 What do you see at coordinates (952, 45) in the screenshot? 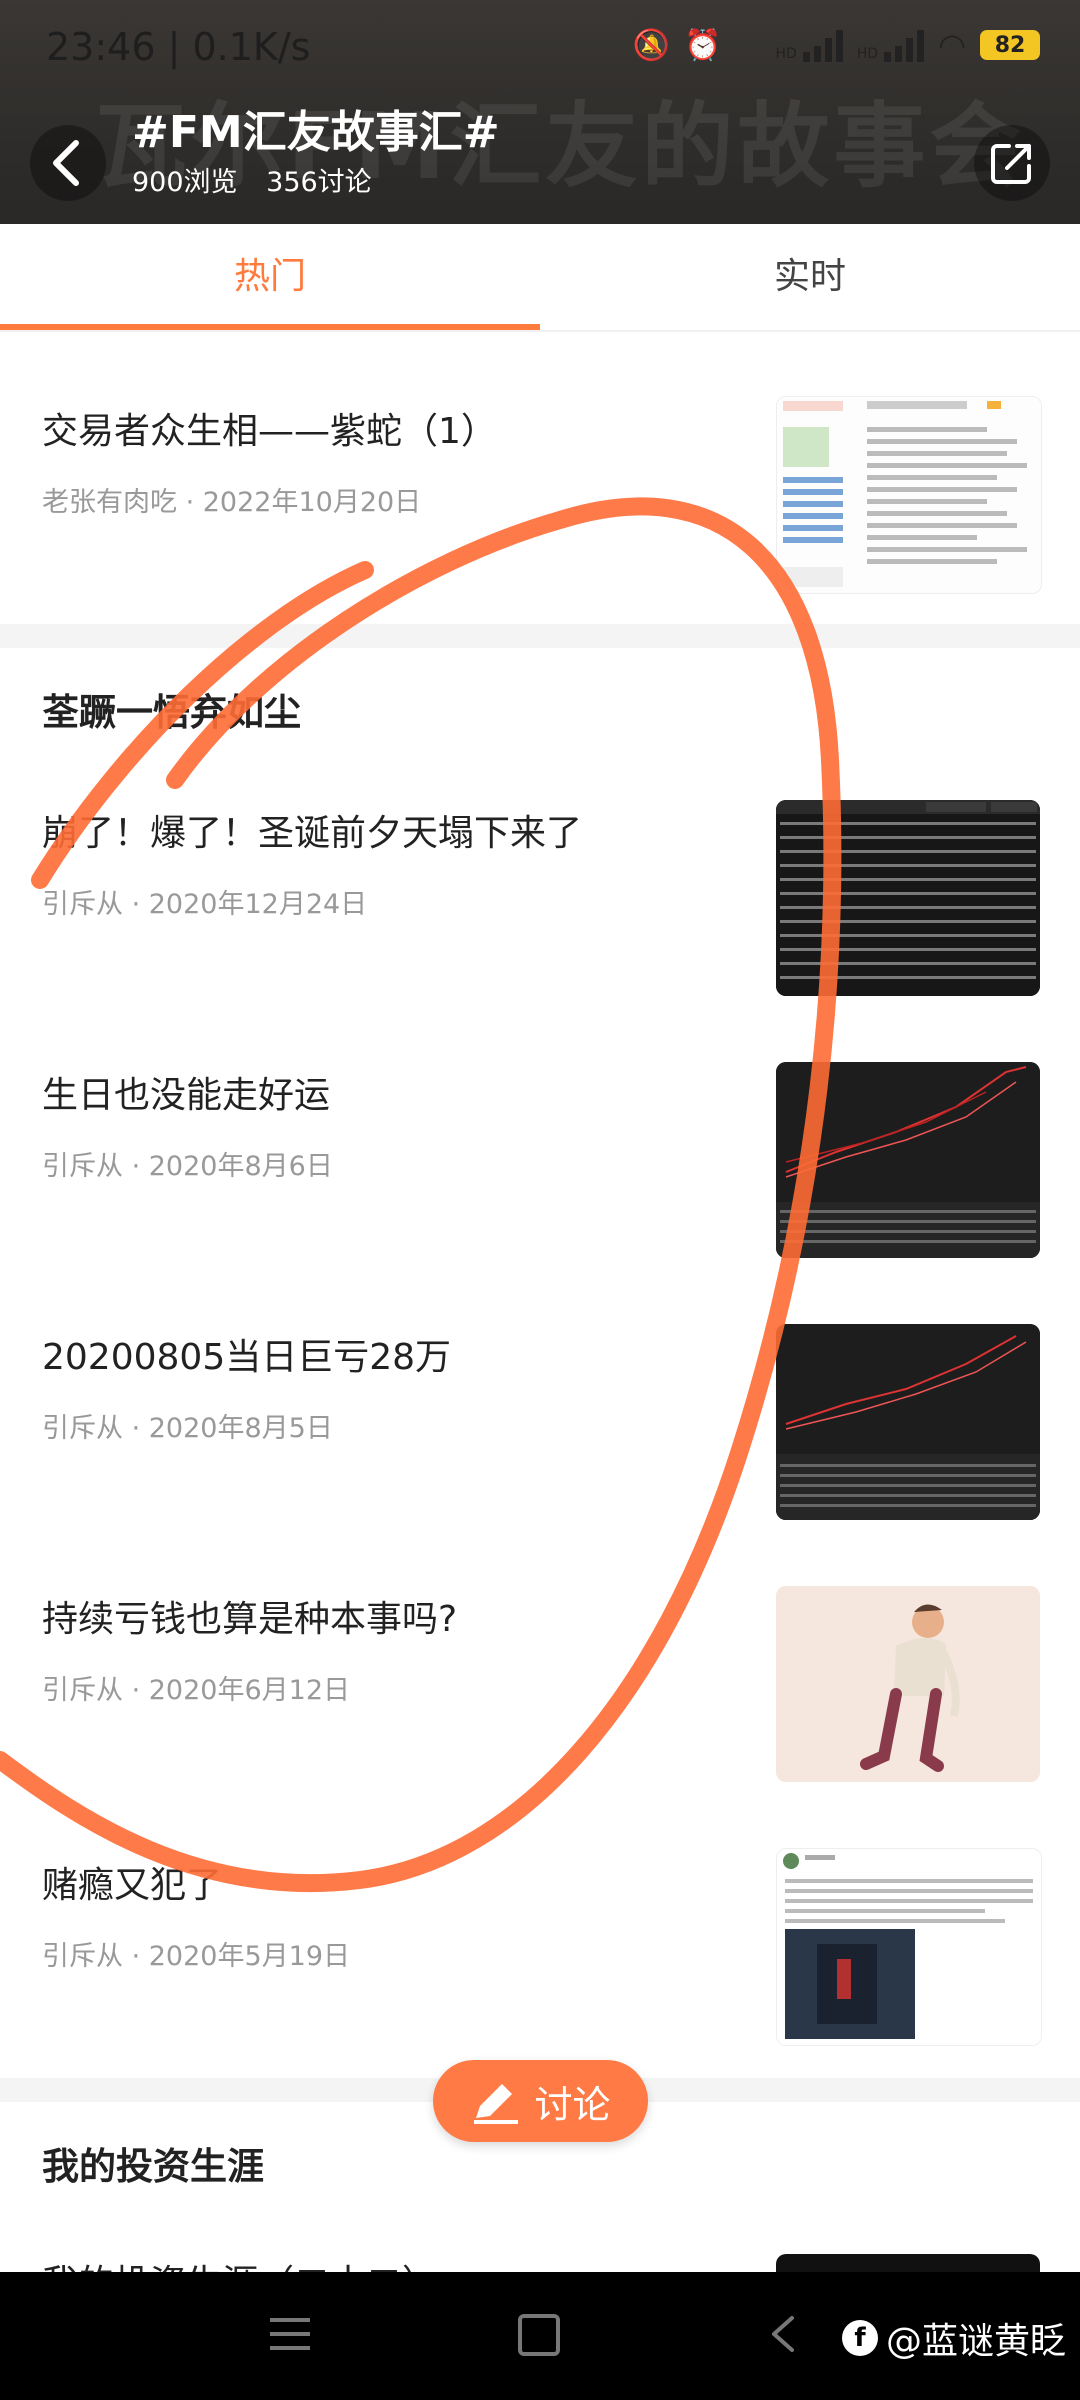
I see `wifi-icon: ◠` at bounding box center [952, 45].